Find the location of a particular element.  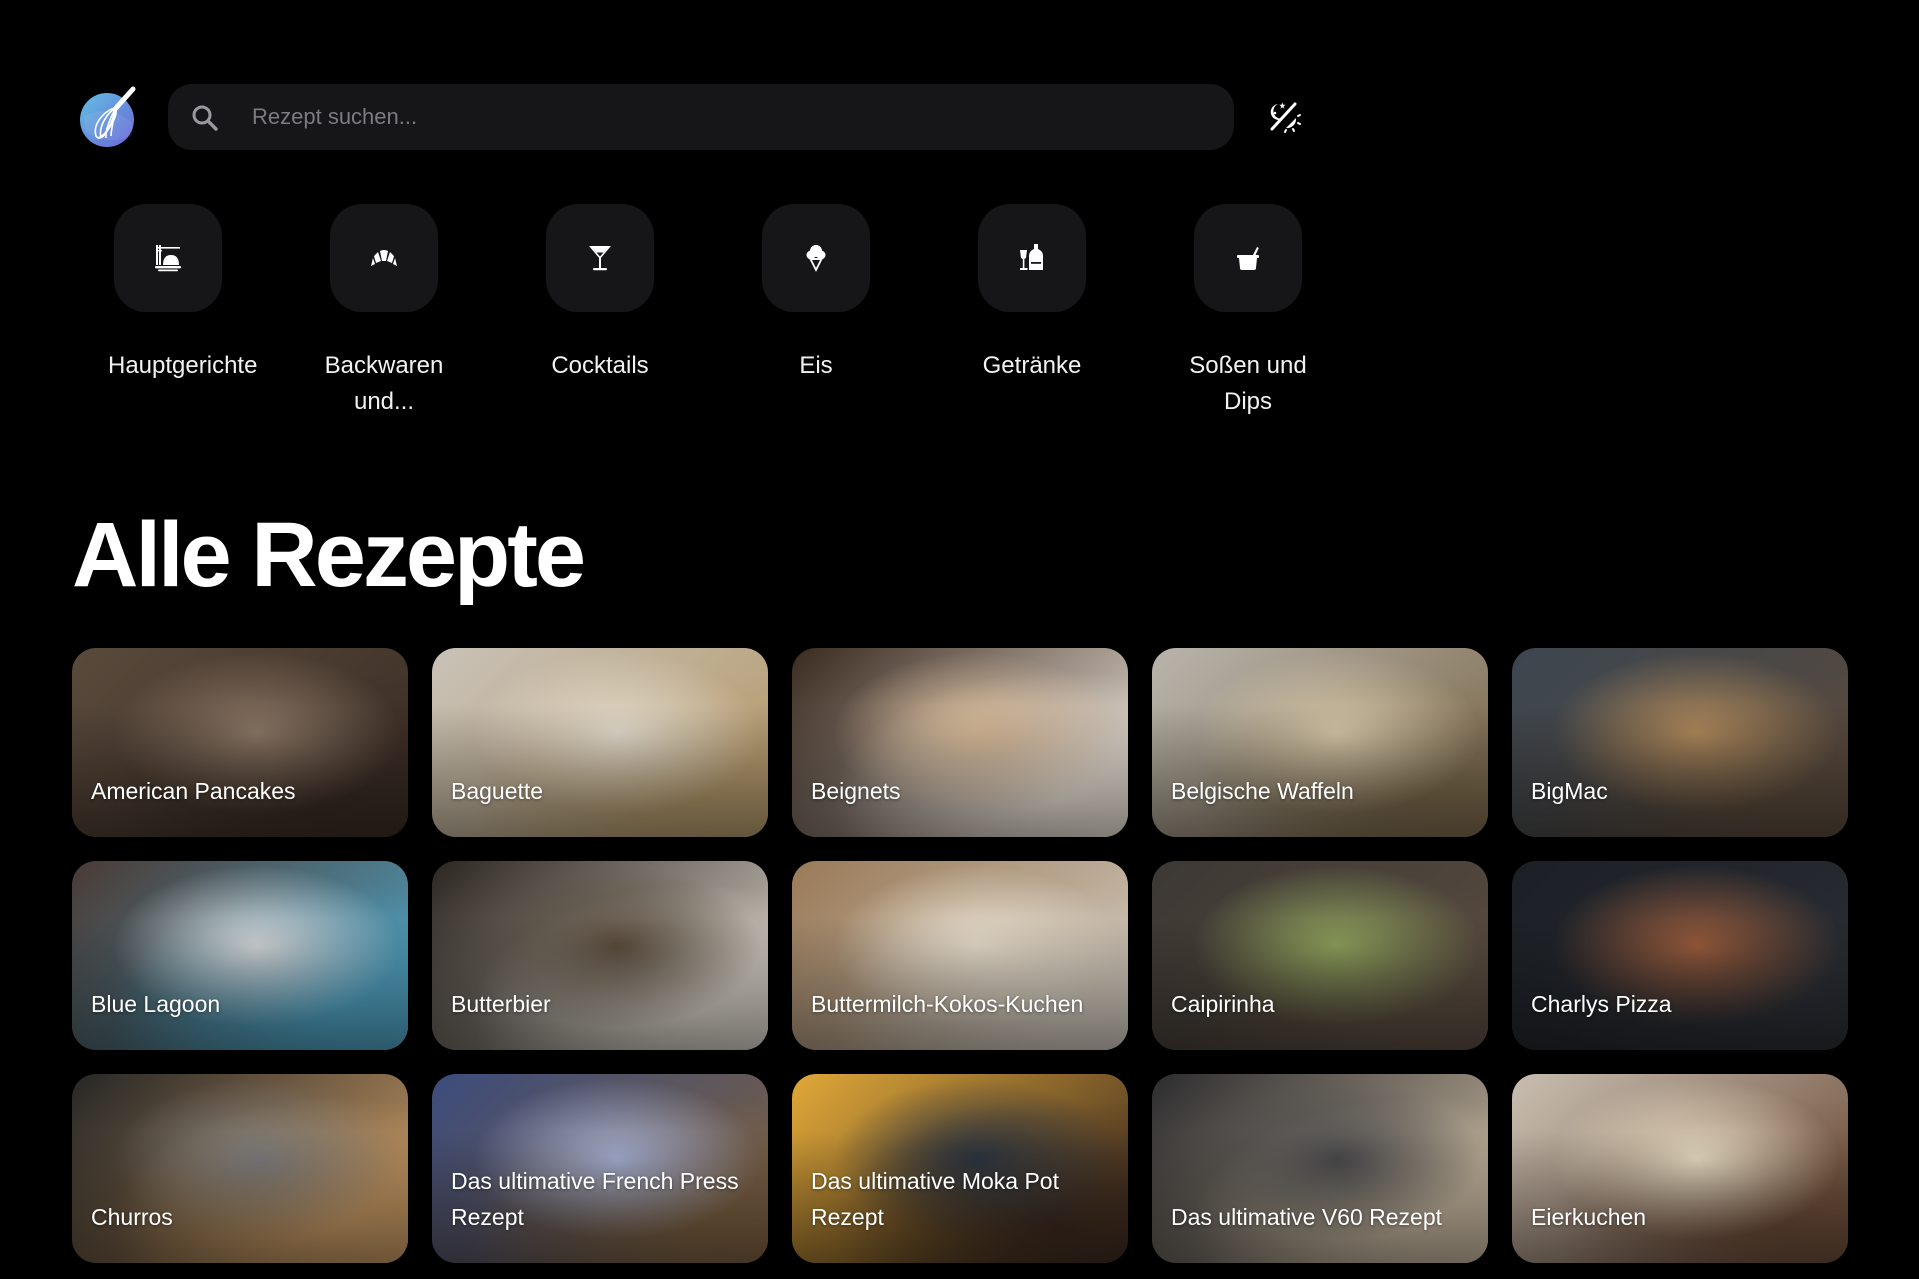

recipe-title: Blue Lagoon is located at coordinates (156, 1004).